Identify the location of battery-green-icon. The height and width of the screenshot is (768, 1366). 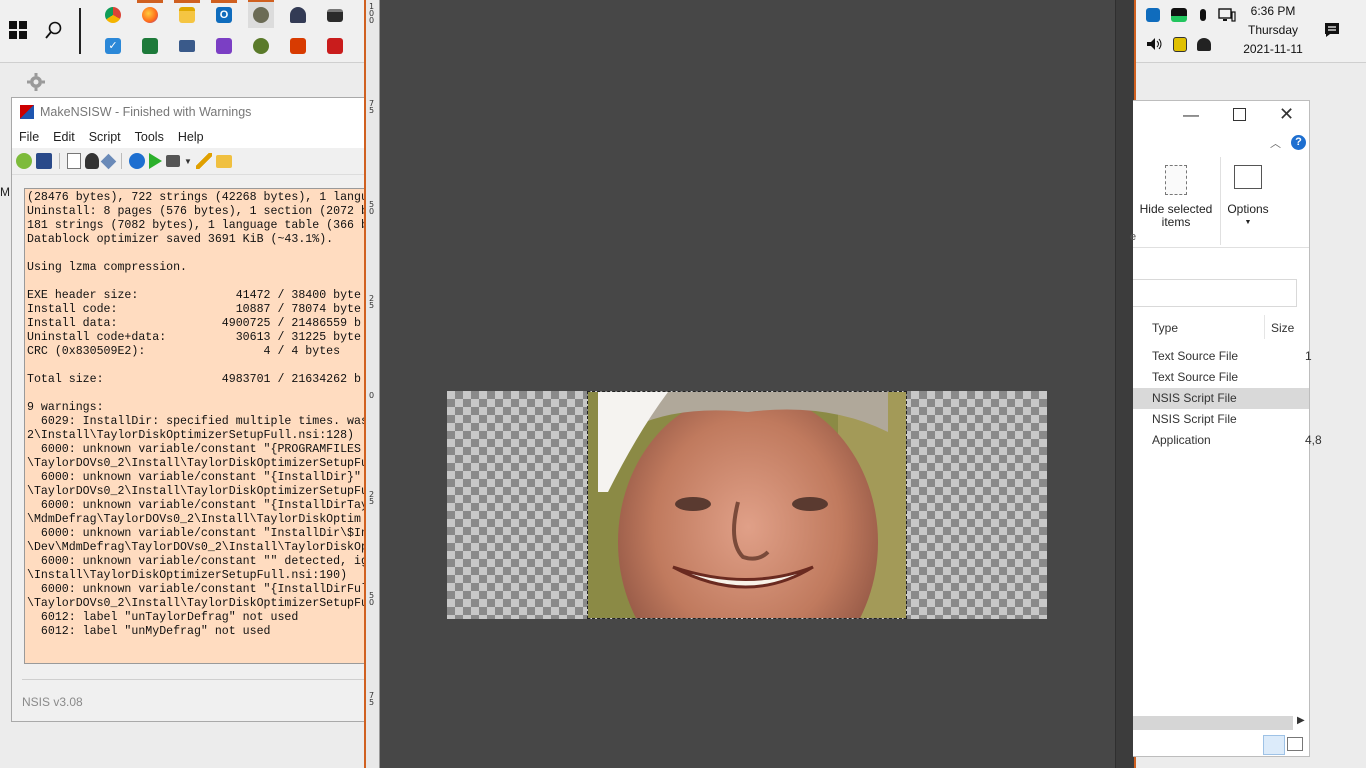
(1179, 15).